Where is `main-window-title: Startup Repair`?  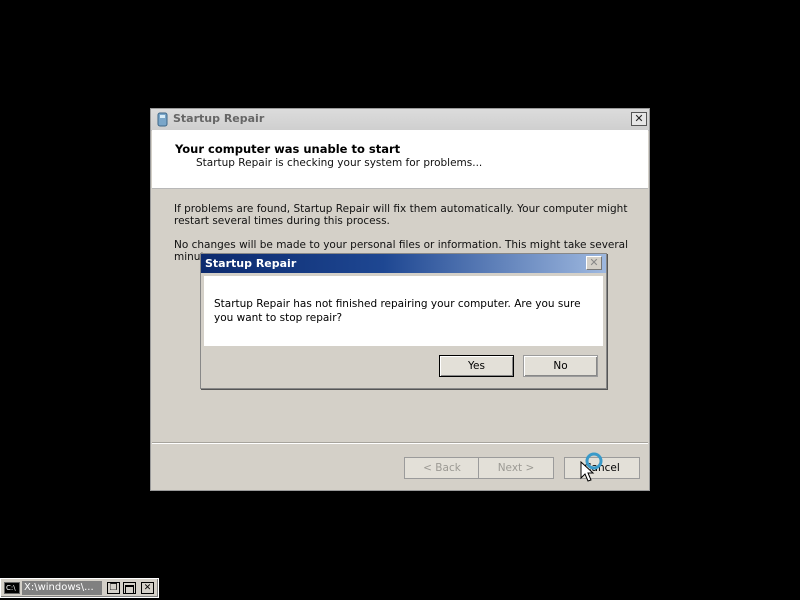 main-window-title: Startup Repair is located at coordinates (219, 118).